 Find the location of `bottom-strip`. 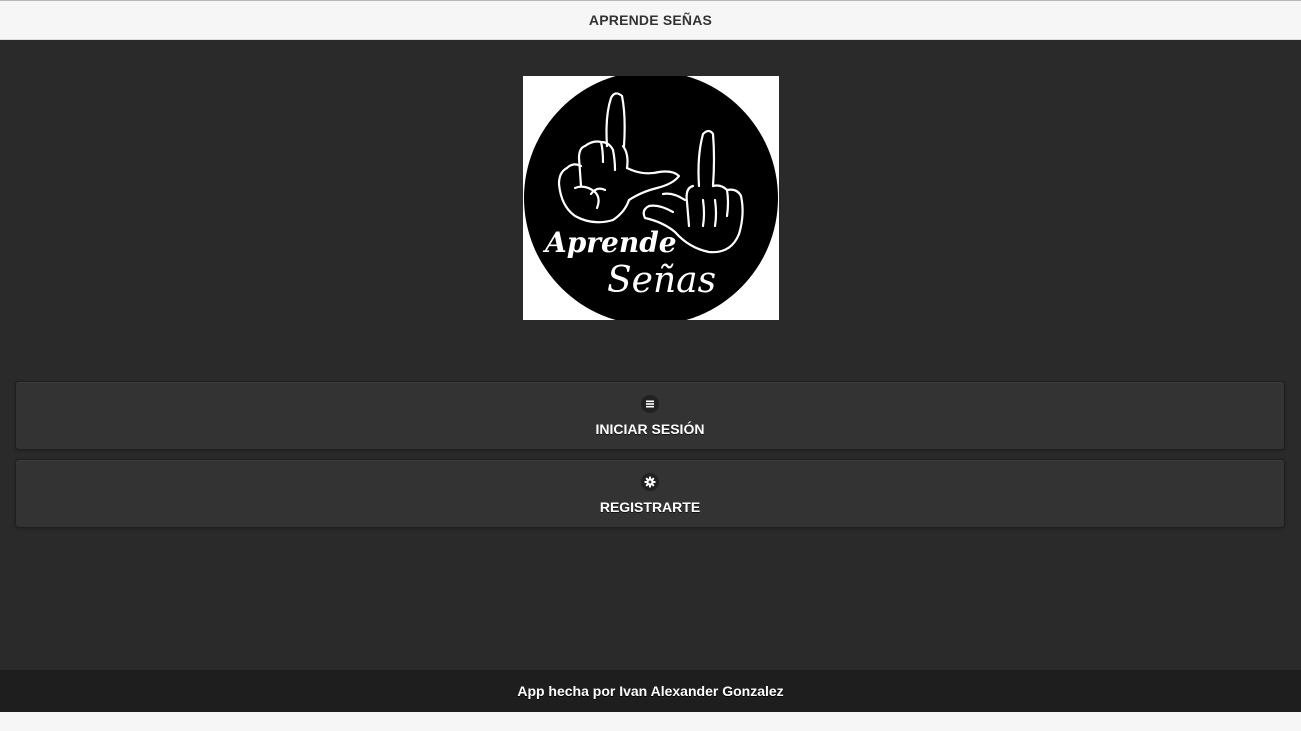

bottom-strip is located at coordinates (650, 721).